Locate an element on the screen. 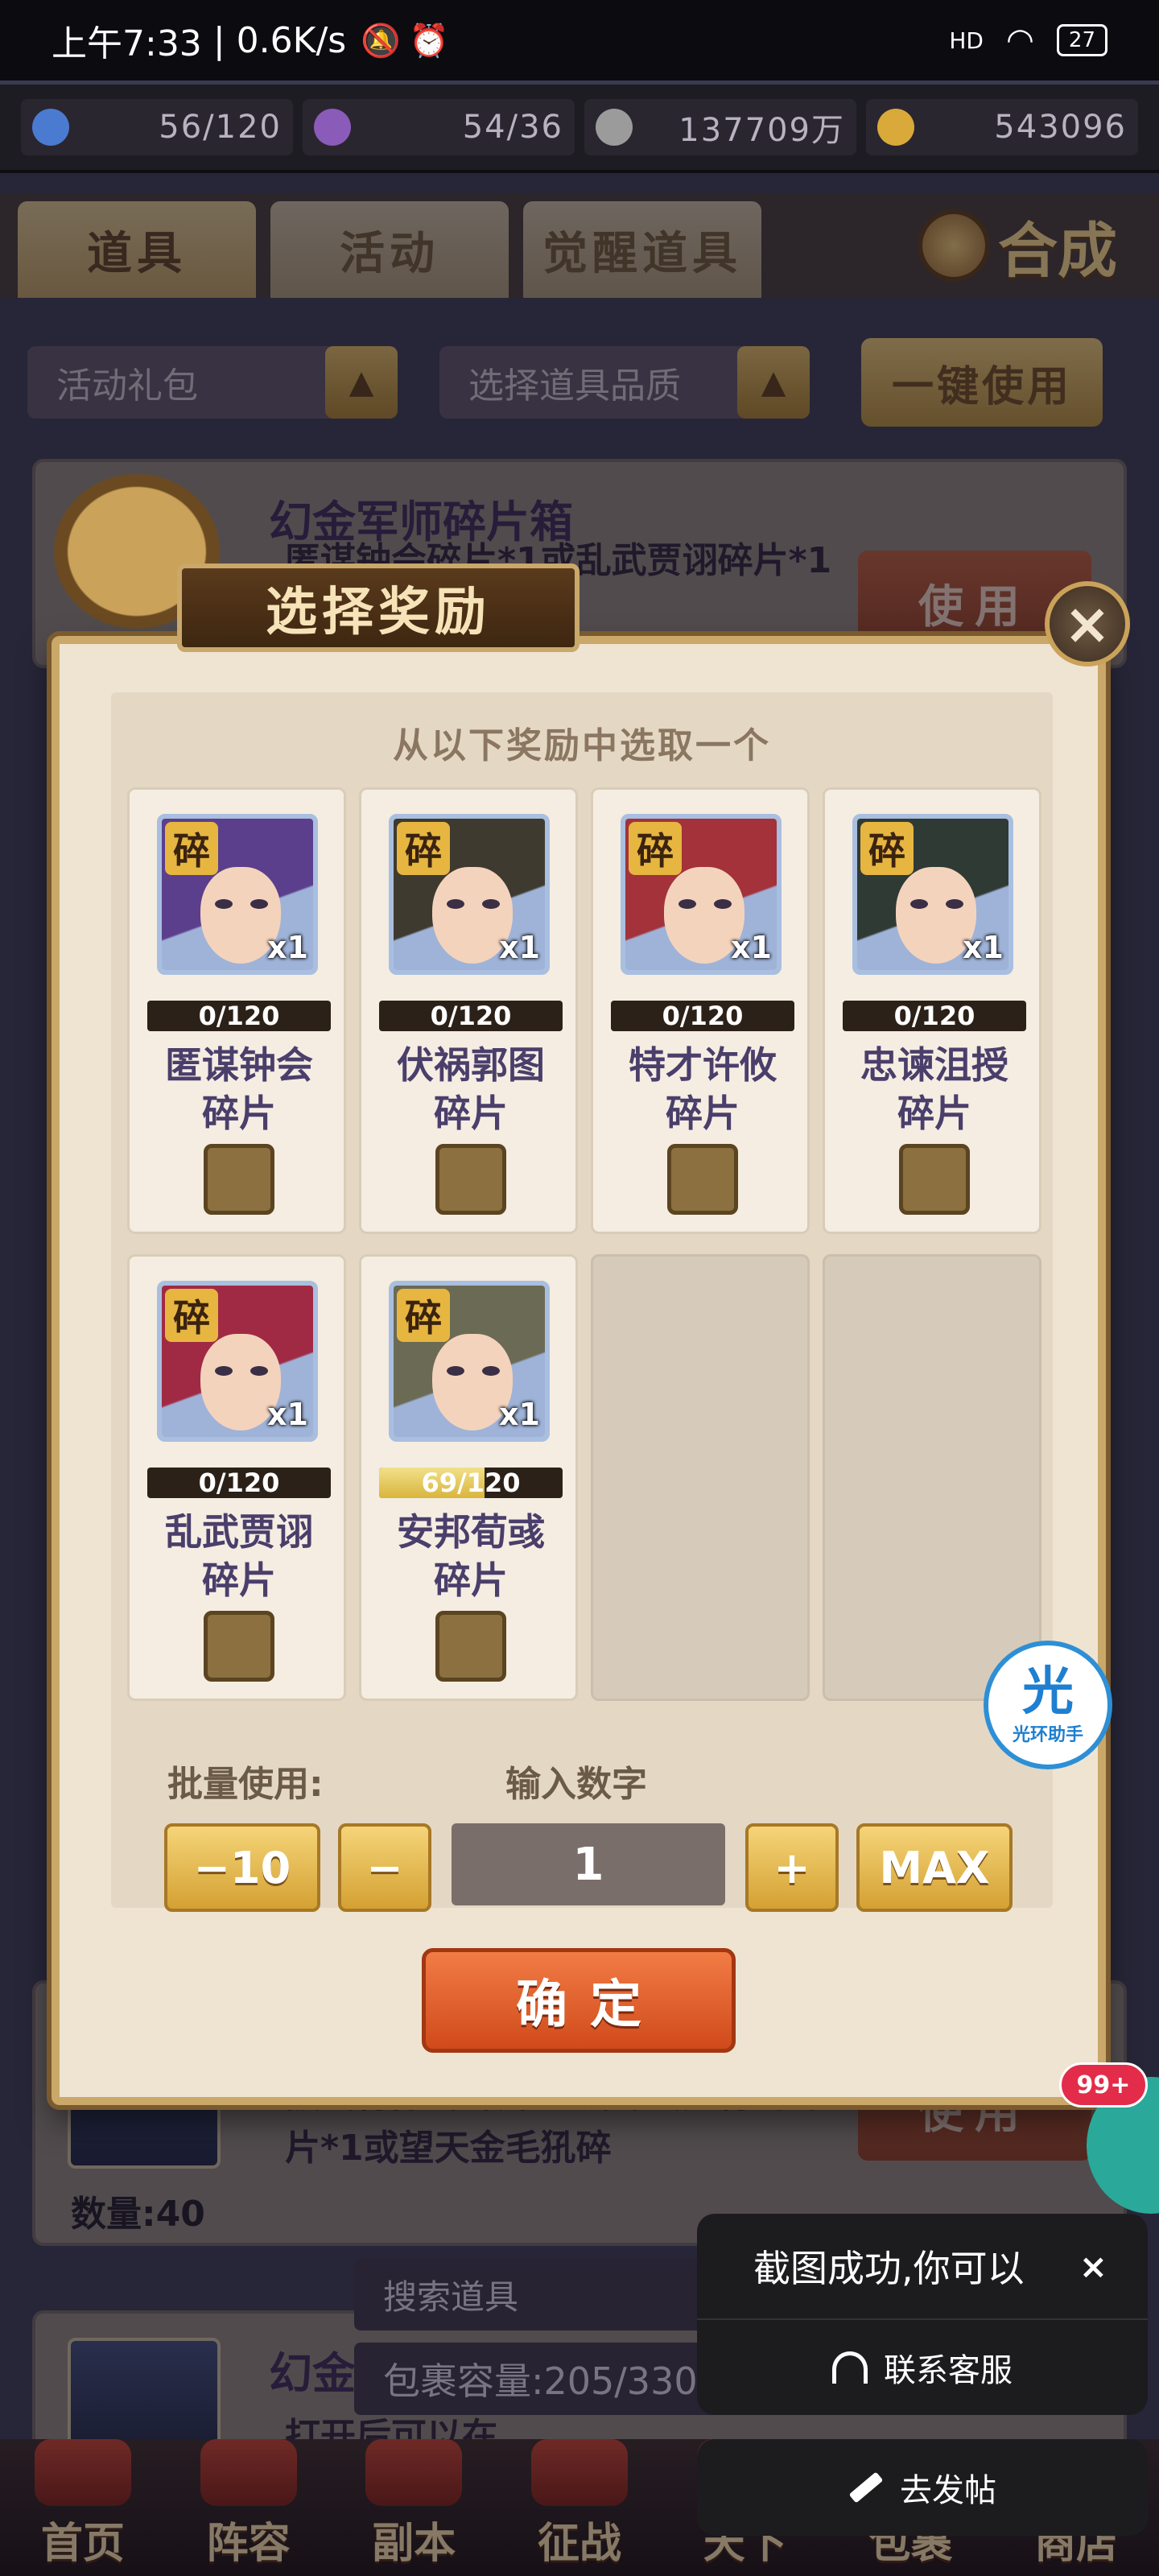  minus-button: − is located at coordinates (384, 1867).